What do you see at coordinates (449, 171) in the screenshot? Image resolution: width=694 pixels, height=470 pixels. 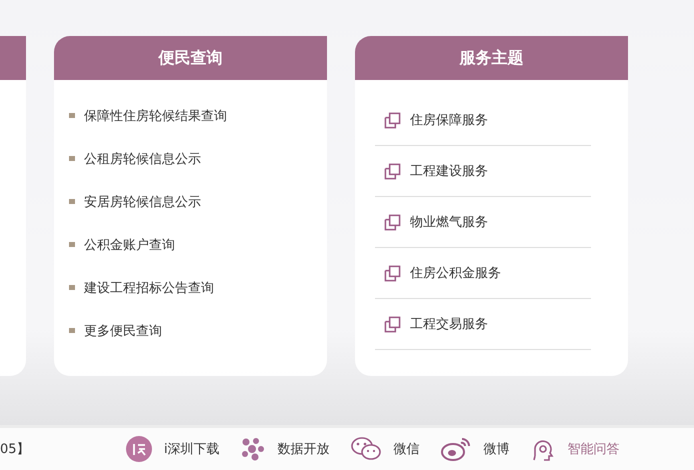 I see `service-link: 工程建设服务` at bounding box center [449, 171].